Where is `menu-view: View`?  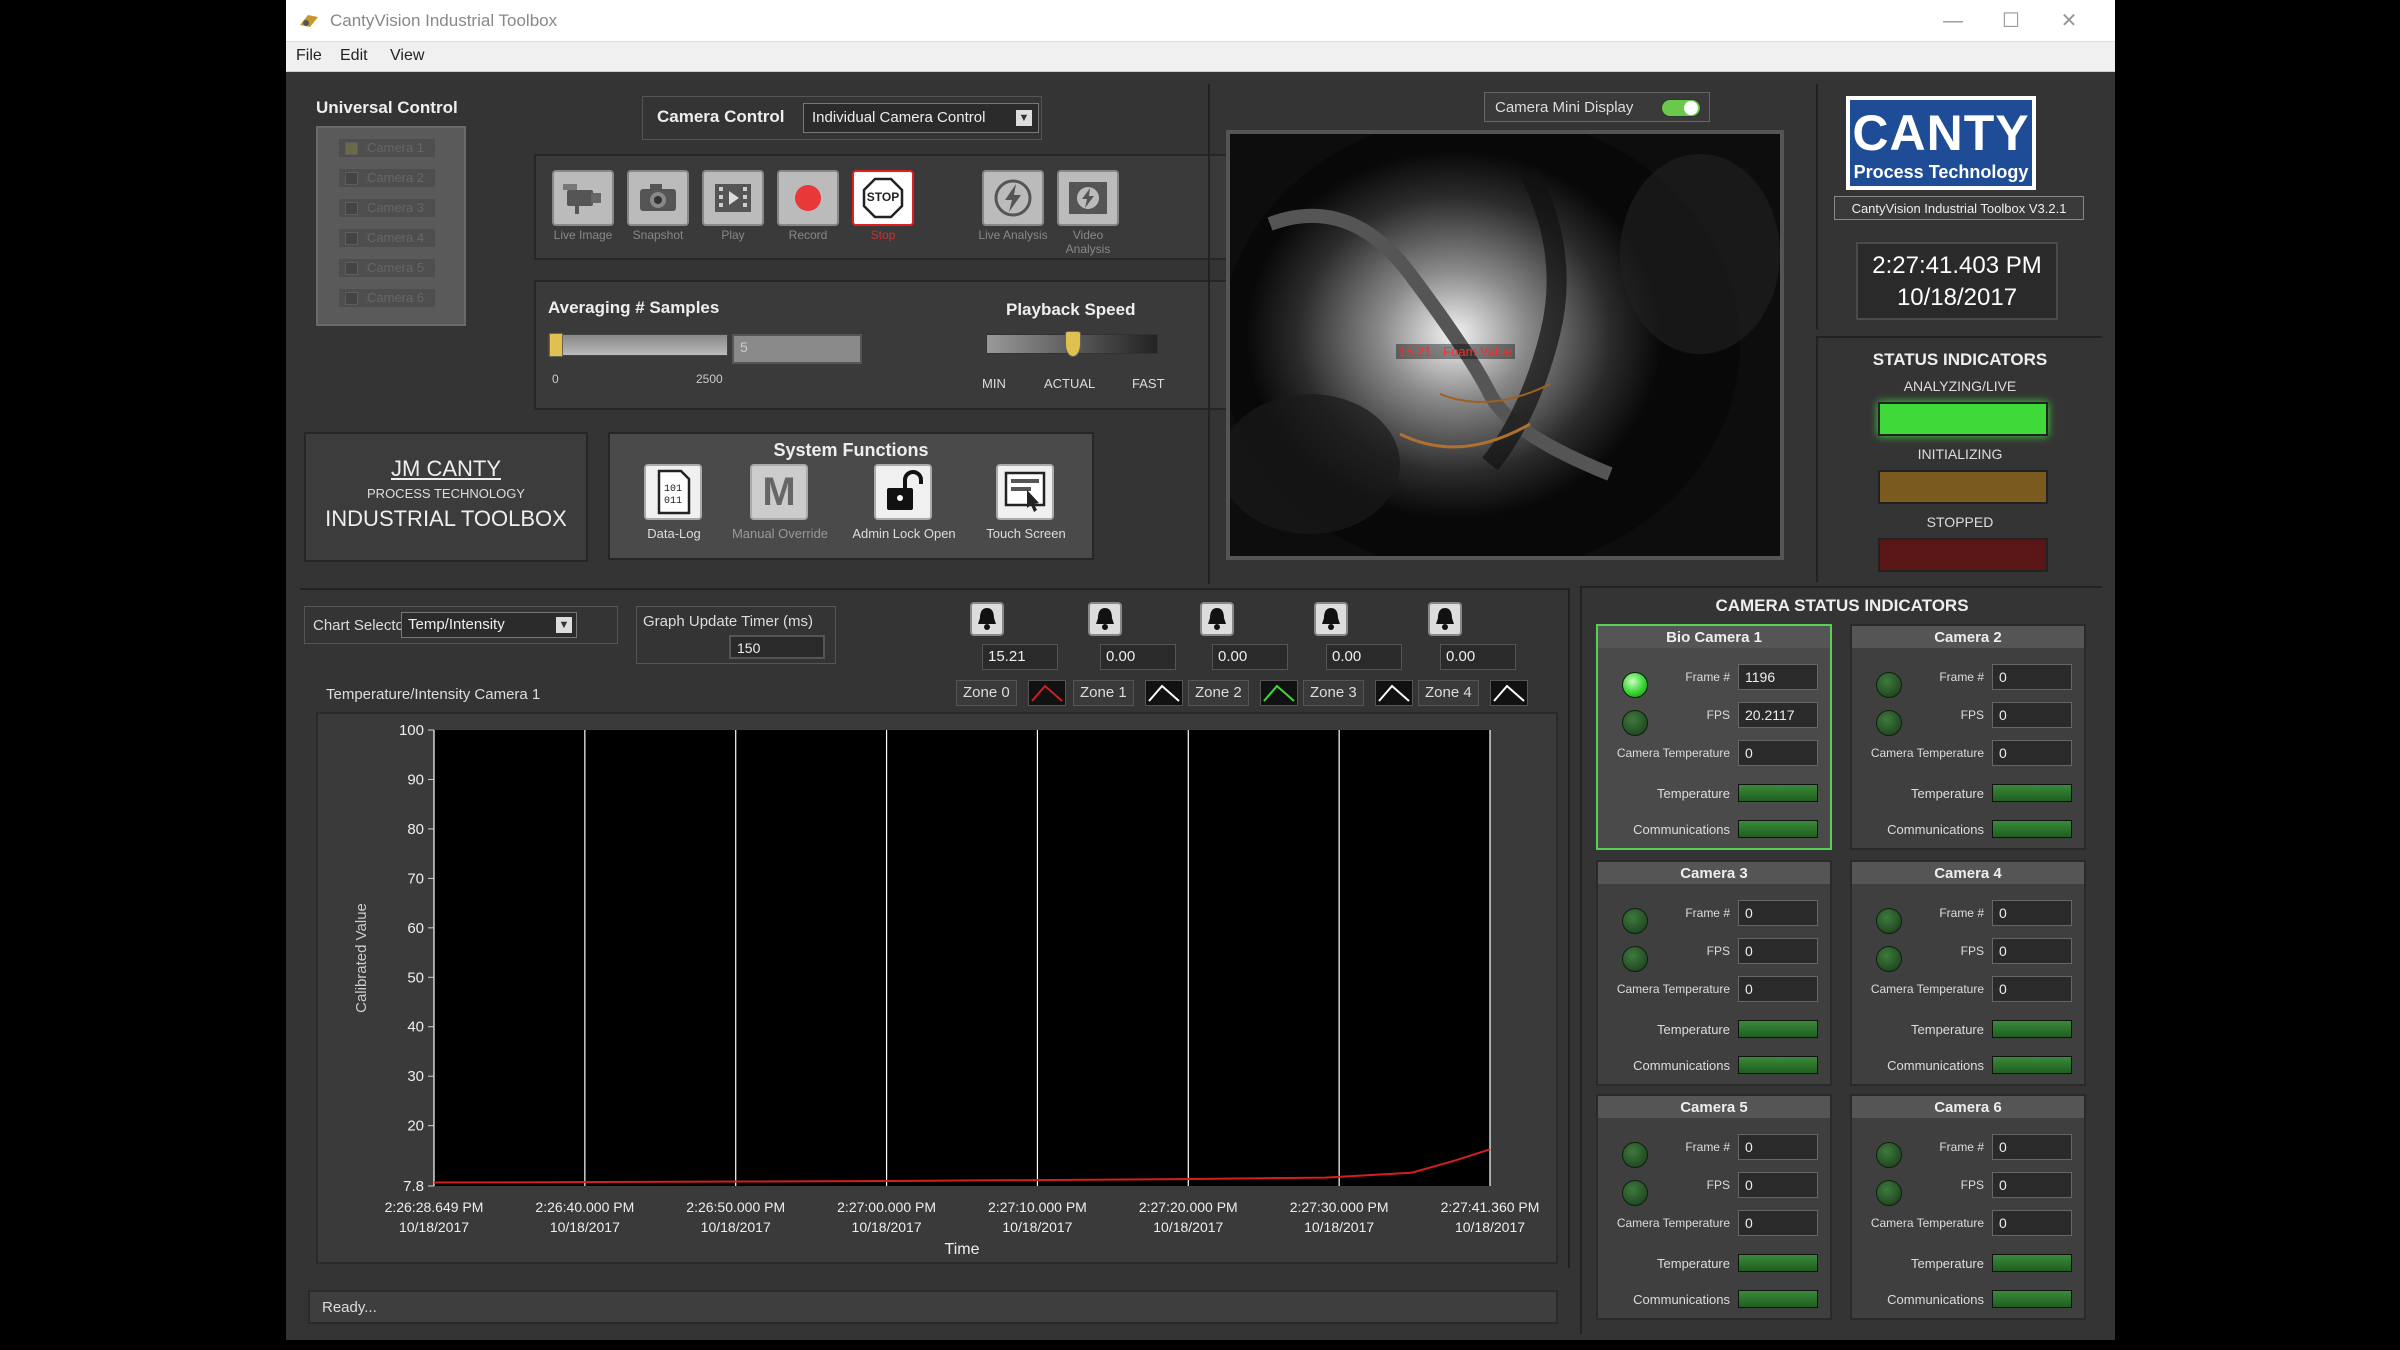 menu-view: View is located at coordinates (407, 56).